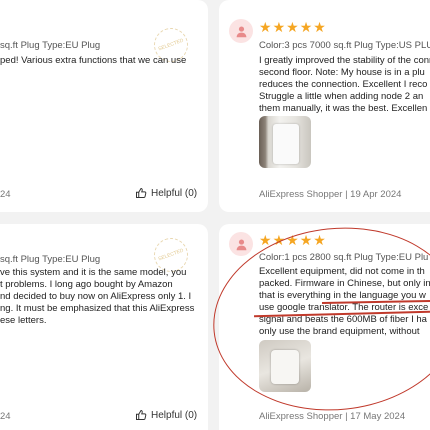  Describe the element at coordinates (344, 257) in the screenshot. I see `review-variant: Color:1 pcs 2800 sq.ft Plug Type:EU Plu` at that location.